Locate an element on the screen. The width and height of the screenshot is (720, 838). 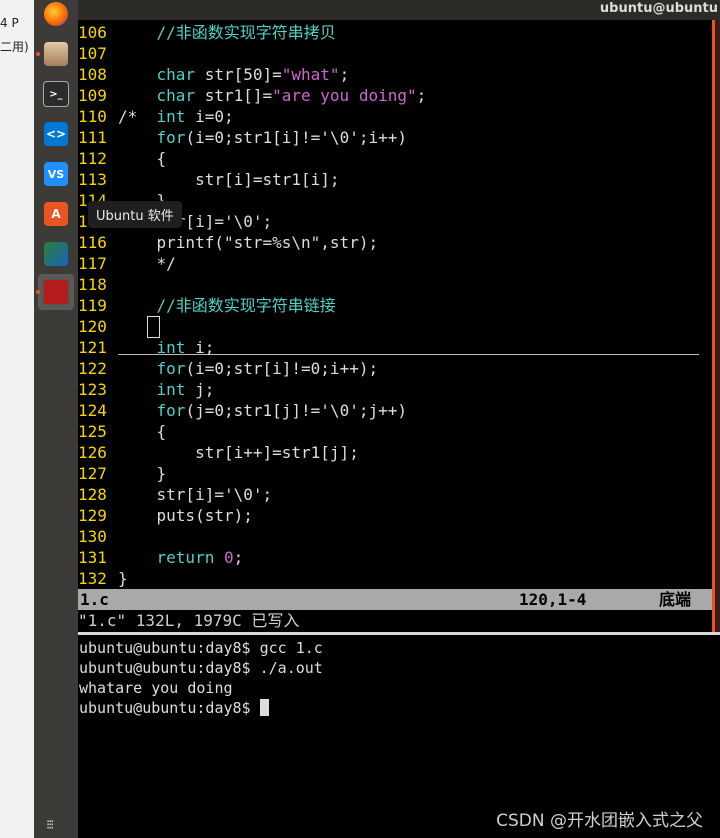
dock-item-ubuntu-software: A is located at coordinates (56, 214).